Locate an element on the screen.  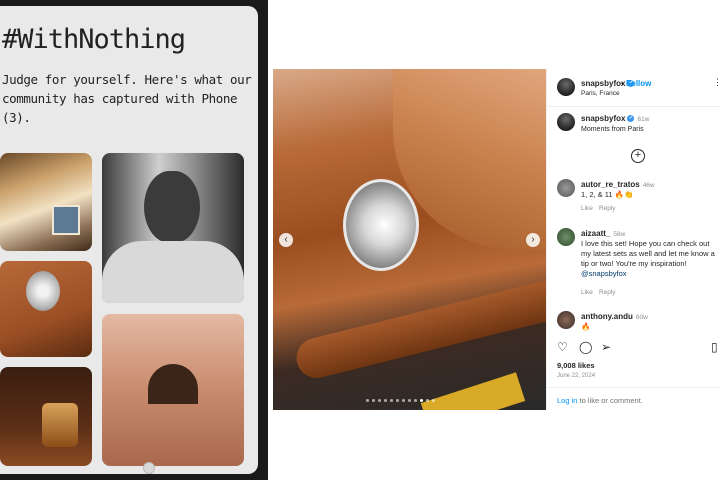
carousel-prev-button: ‹ is located at coordinates (286, 240).